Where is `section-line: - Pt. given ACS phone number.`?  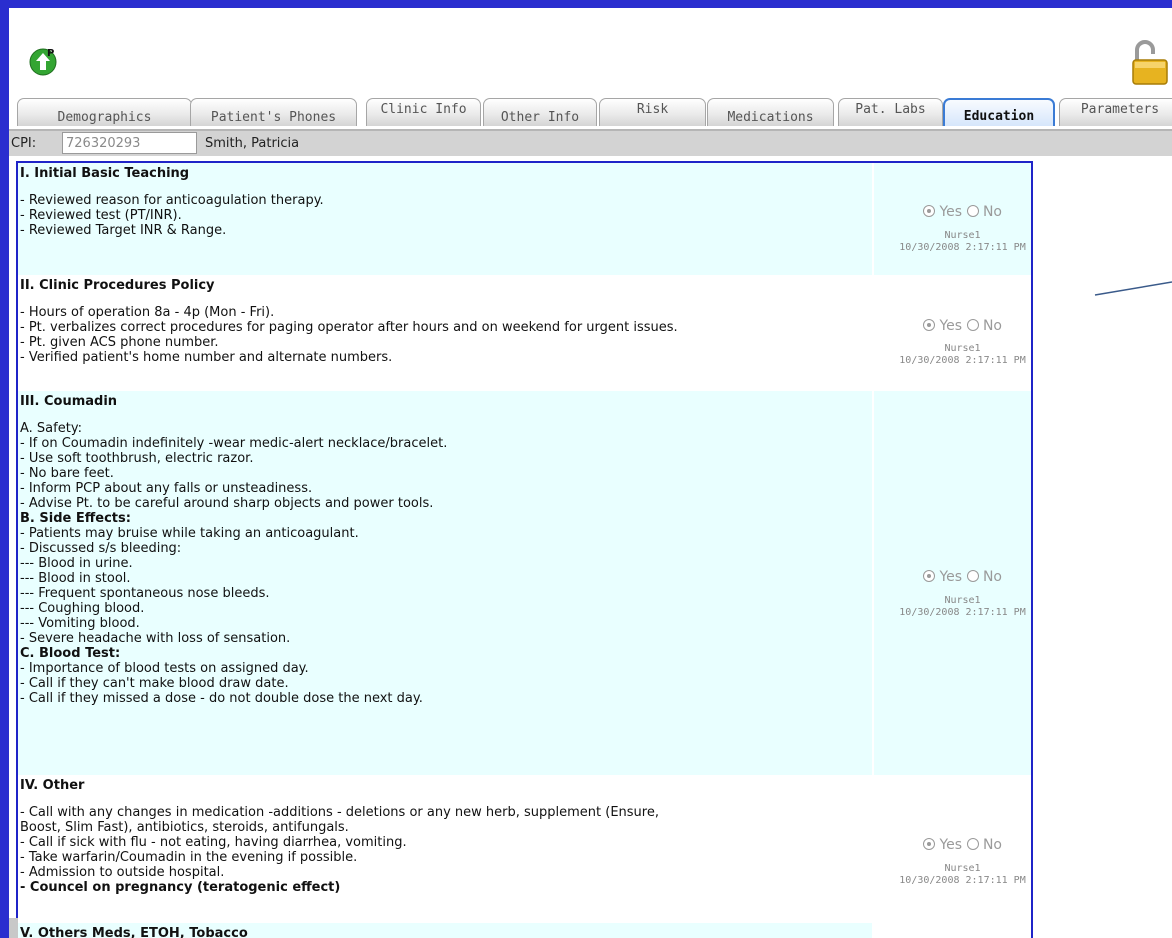 section-line: - Pt. given ACS phone number. is located at coordinates (119, 342).